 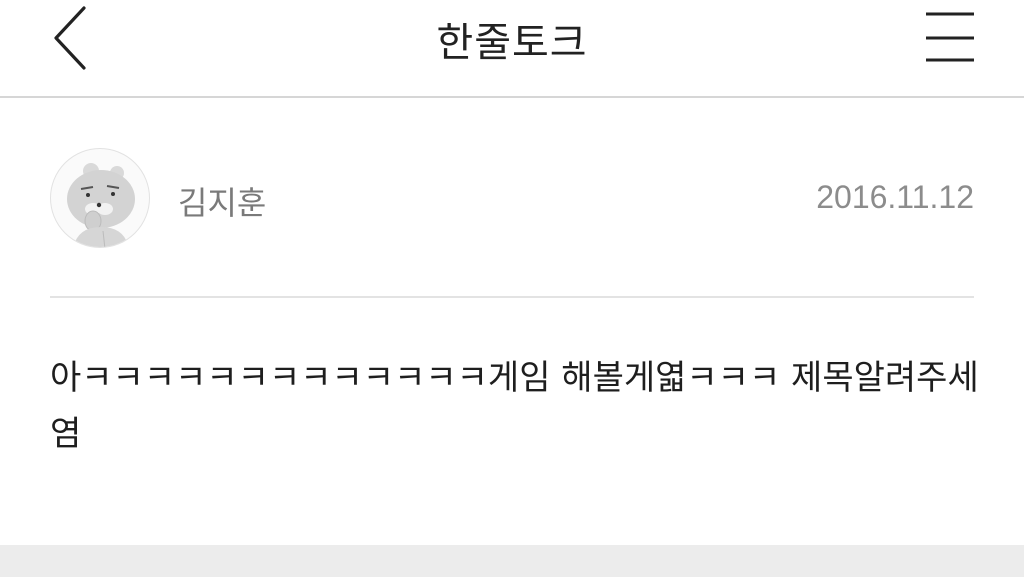 I want to click on divider, so click(x=512, y=297).